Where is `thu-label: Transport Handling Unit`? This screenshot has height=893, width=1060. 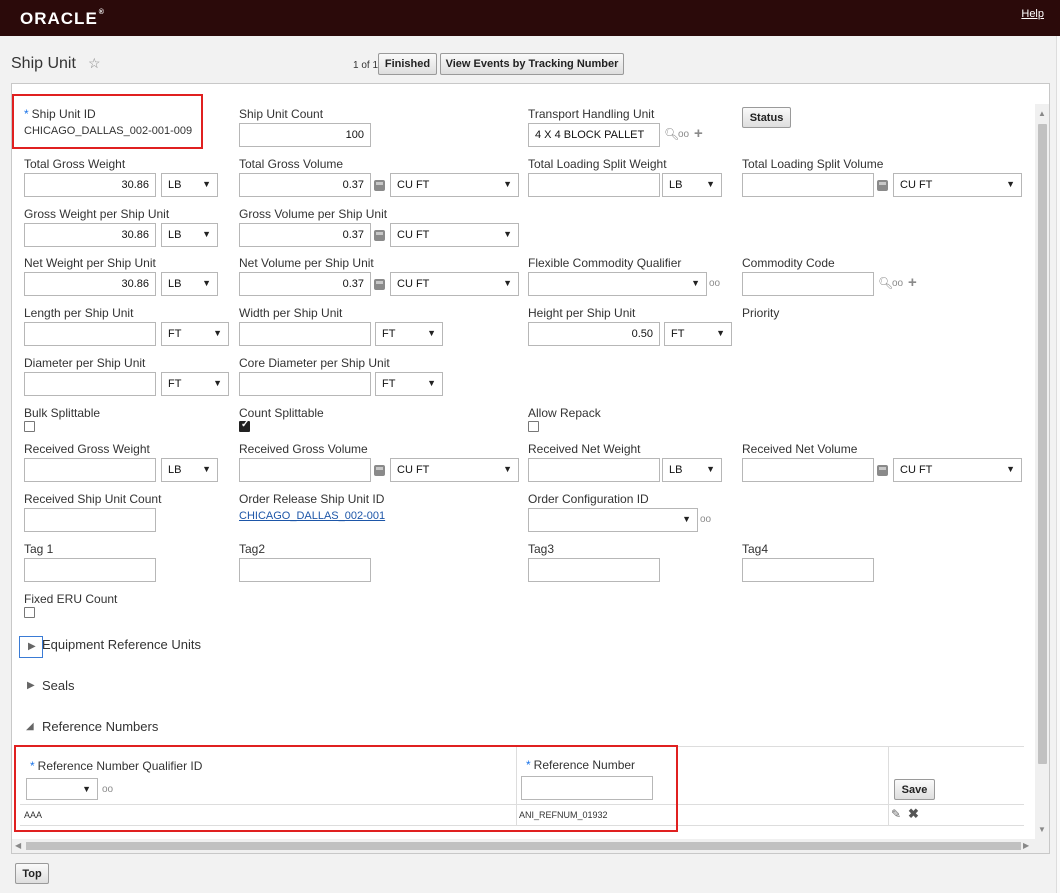 thu-label: Transport Handling Unit is located at coordinates (591, 114).